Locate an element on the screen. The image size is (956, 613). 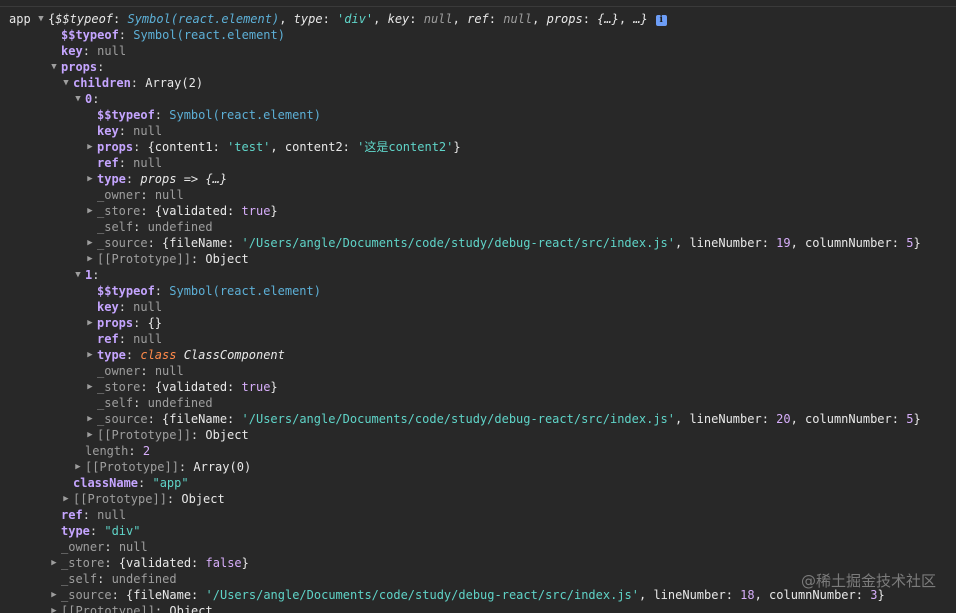
children-length: length: 2 is located at coordinates (118, 451).